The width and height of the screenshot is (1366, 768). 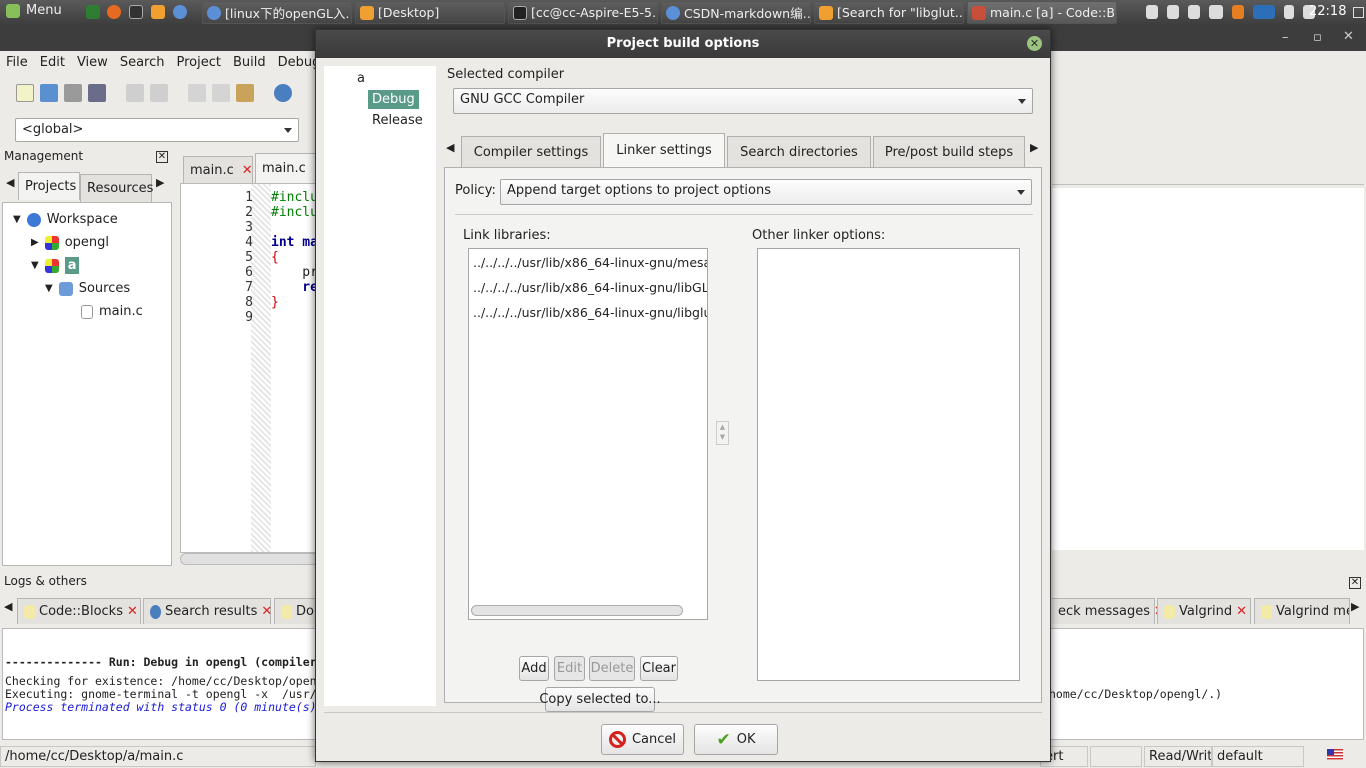 What do you see at coordinates (79, 611) in the screenshot?
I see `log-tab-codeblocks: Code::Blocks ✕` at bounding box center [79, 611].